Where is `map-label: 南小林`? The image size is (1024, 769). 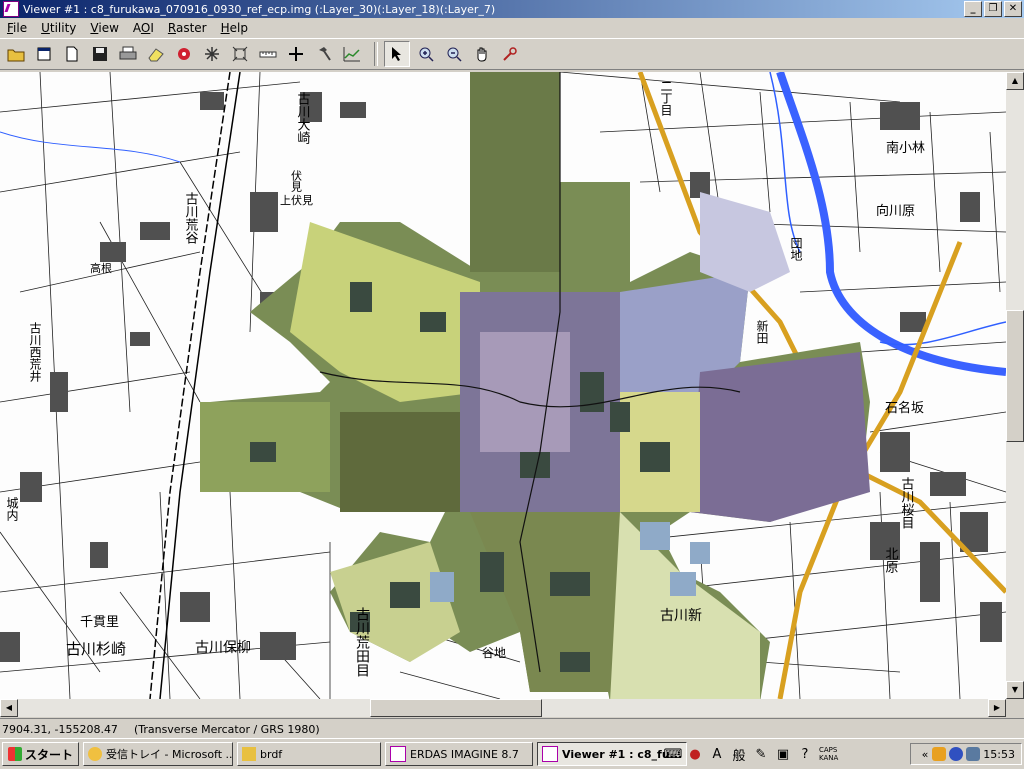
map-label: 南小林 is located at coordinates (905, 148).